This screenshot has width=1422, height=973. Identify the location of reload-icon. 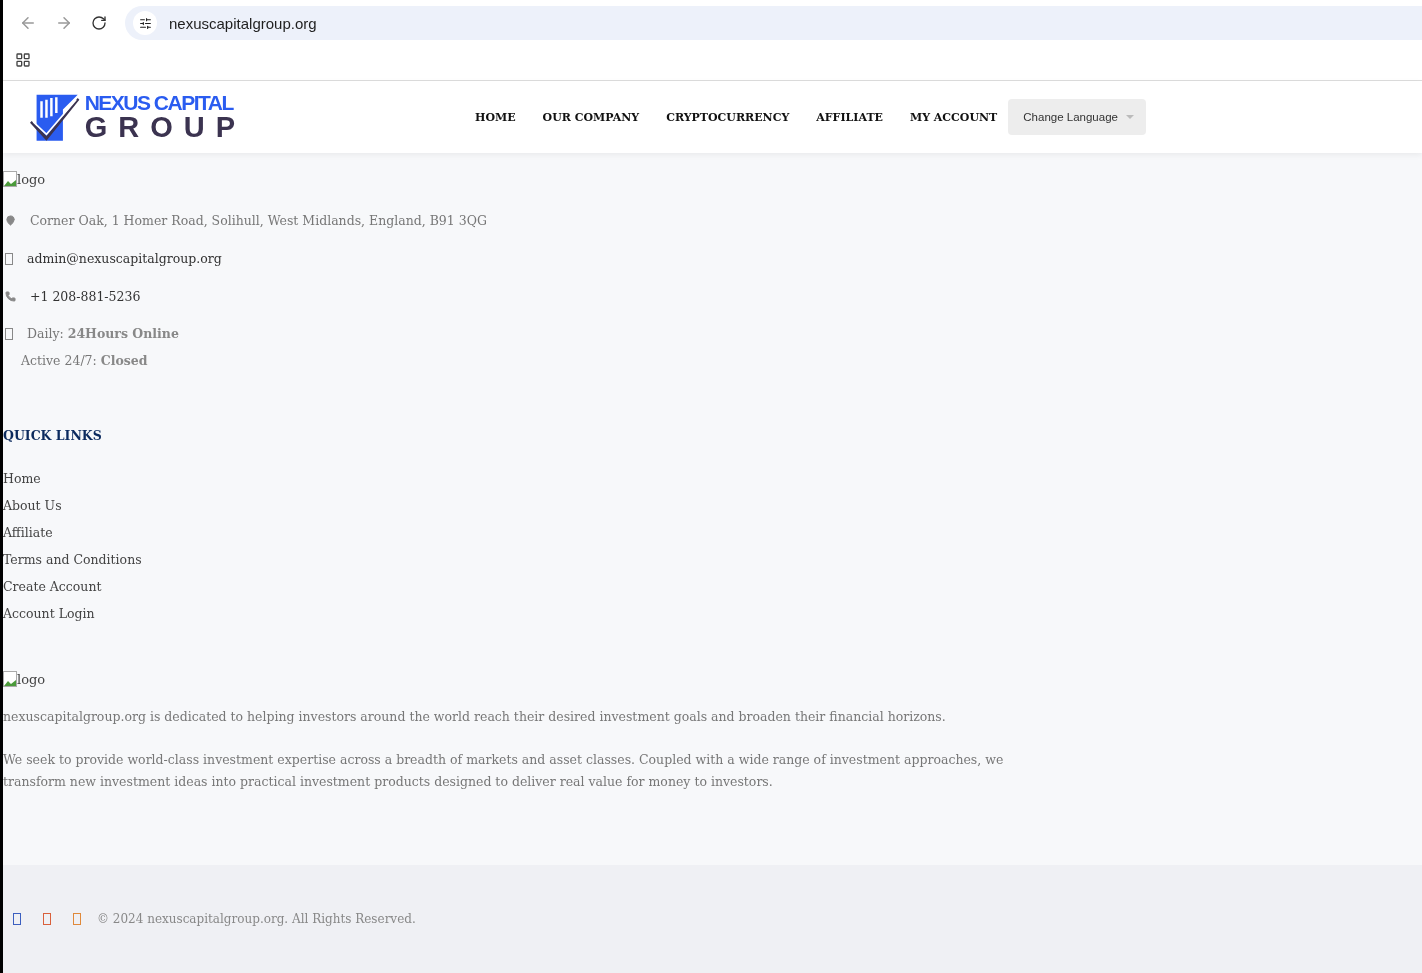
(99, 23).